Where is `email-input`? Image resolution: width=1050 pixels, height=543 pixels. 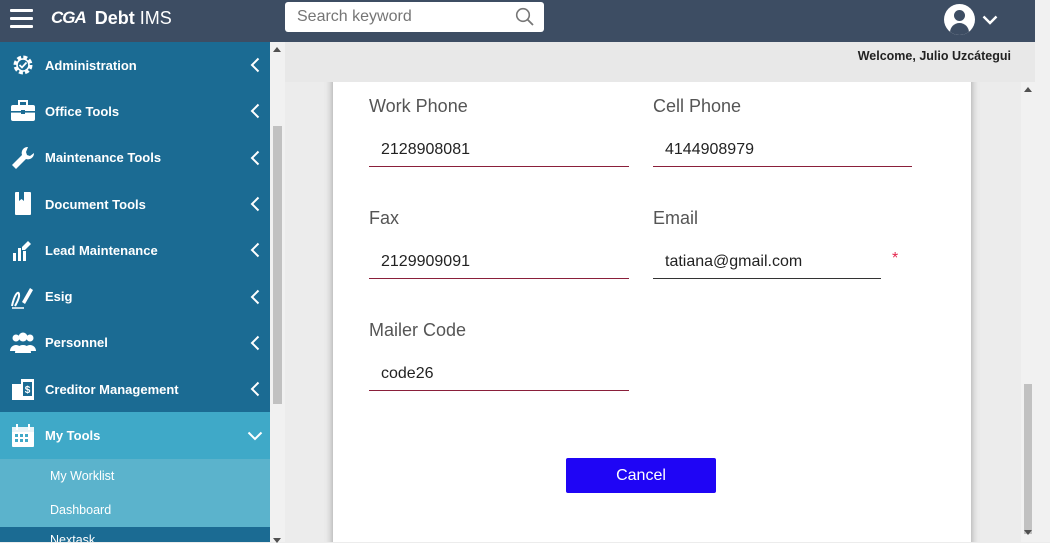 email-input is located at coordinates (767, 262).